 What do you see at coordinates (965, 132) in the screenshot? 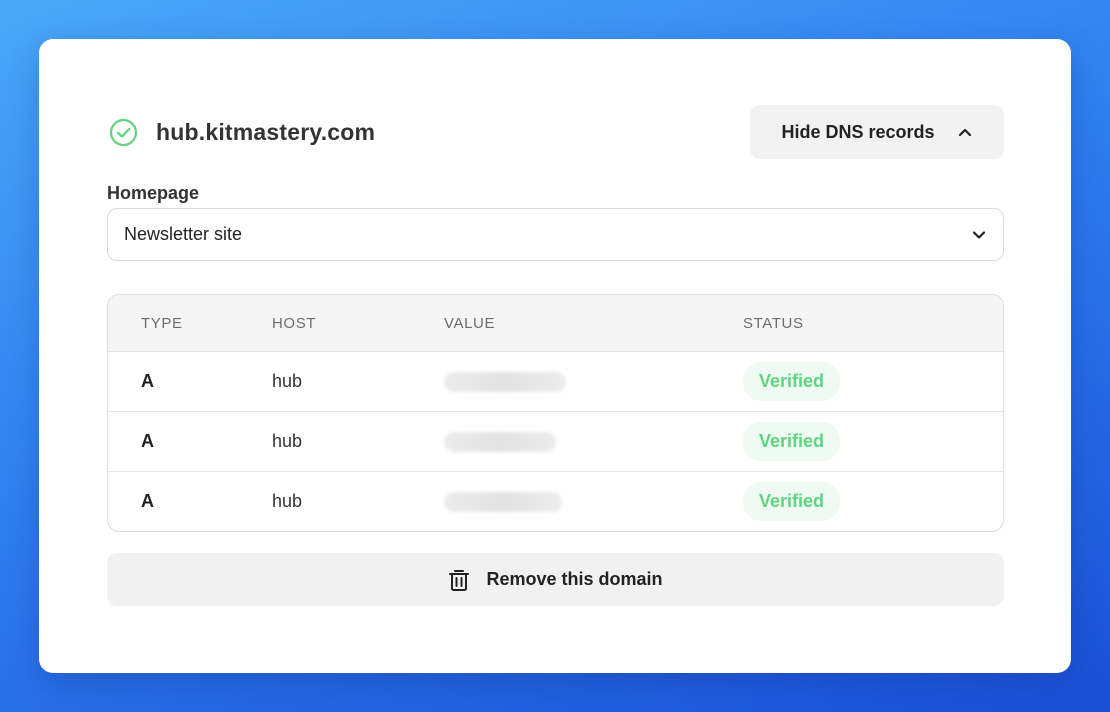
I see `chevron-up-icon` at bounding box center [965, 132].